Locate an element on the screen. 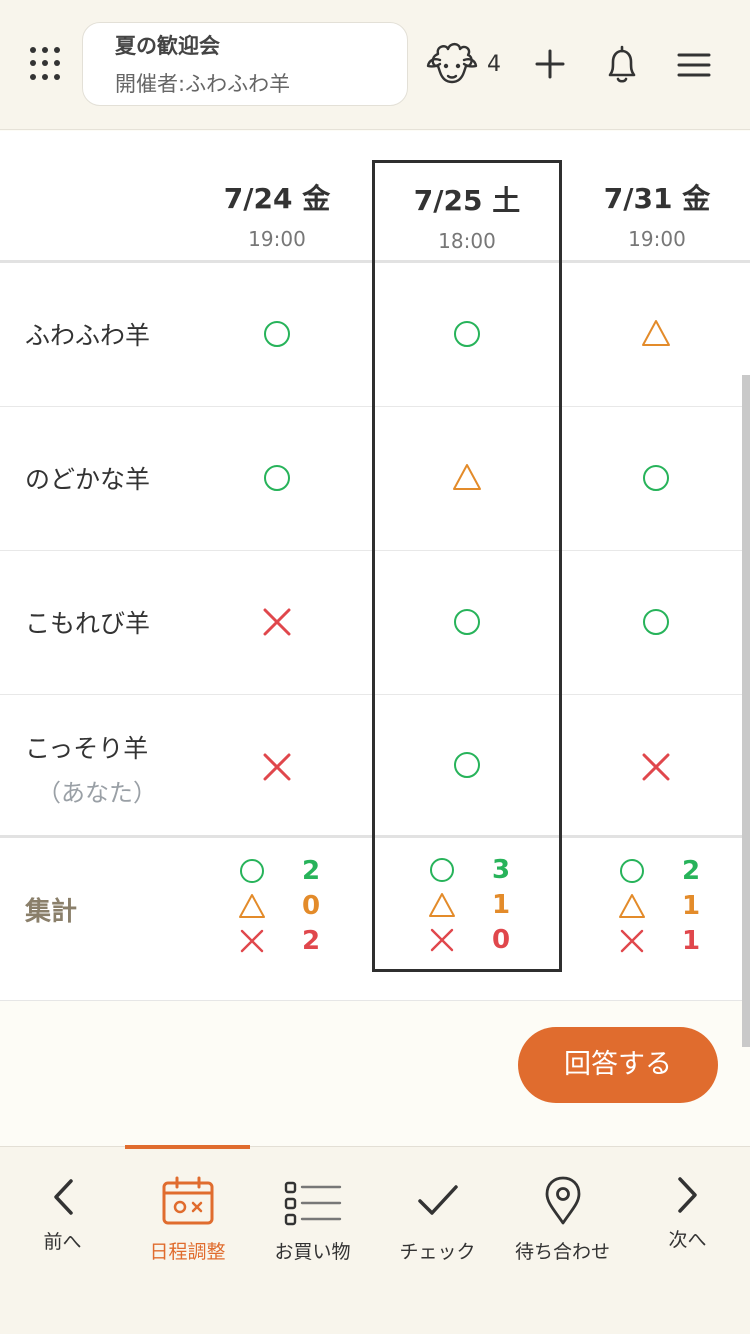 The height and width of the screenshot is (1334, 750). nav-schedule: 日程調整 is located at coordinates (187, 1217).